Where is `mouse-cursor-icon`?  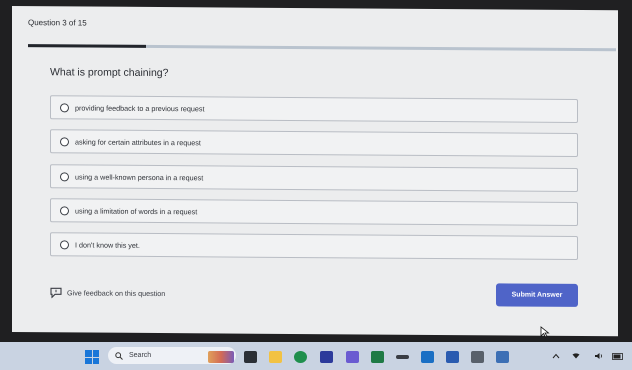 mouse-cursor-icon is located at coordinates (545, 332).